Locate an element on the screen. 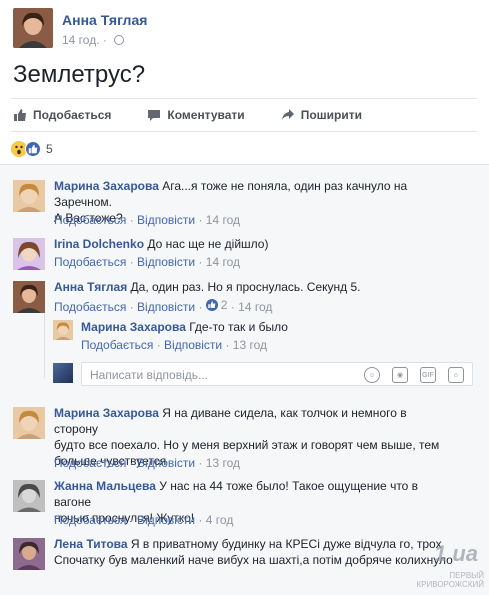 This screenshot has height=595, width=489. post-time-text: 14 год. is located at coordinates (81, 40).